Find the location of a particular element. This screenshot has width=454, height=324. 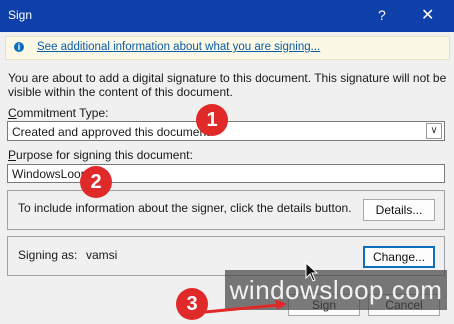

commitment-accesskey: C is located at coordinates (12, 113).